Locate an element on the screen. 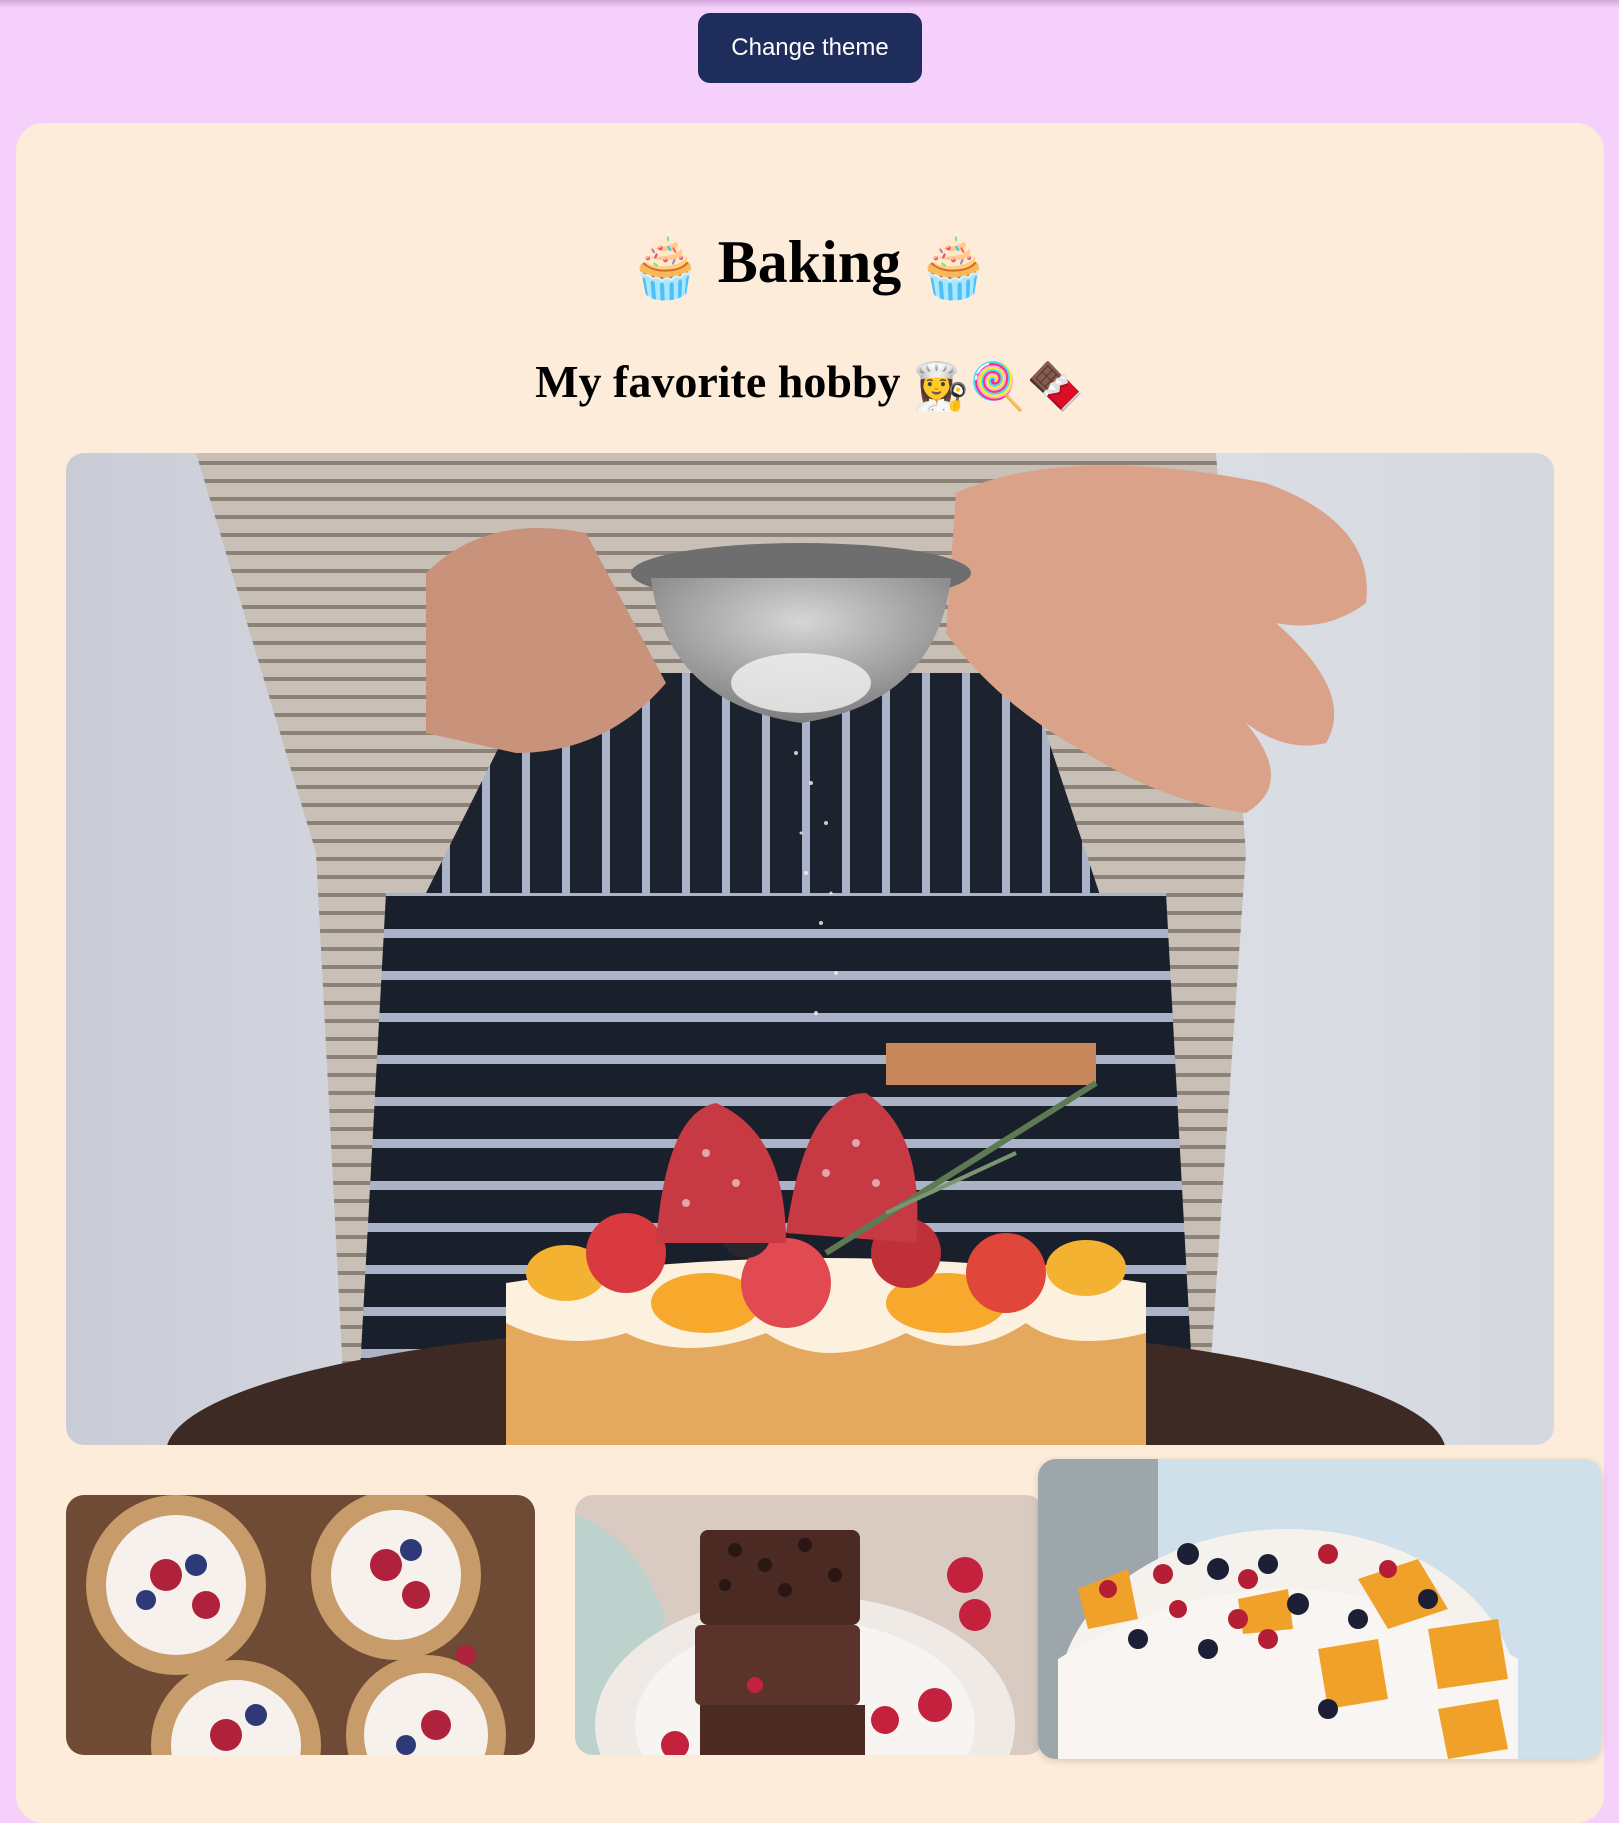 Image resolution: width=1619 pixels, height=1823 pixels. top-shadow is located at coordinates (809, 4).